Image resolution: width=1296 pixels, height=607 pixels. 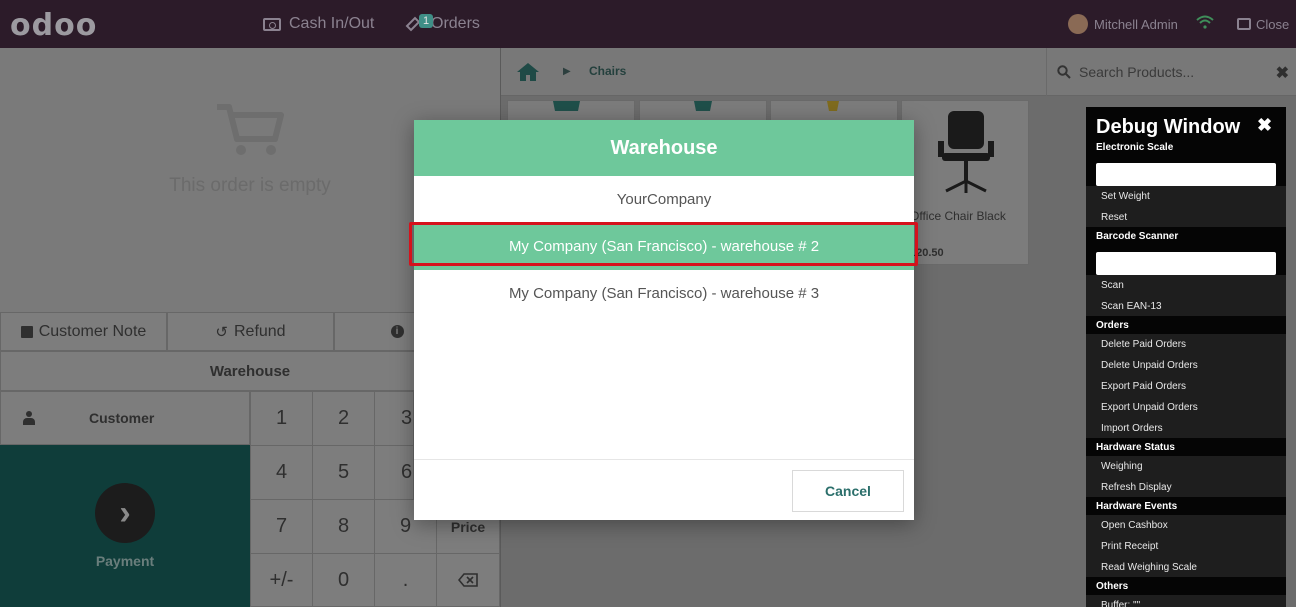 What do you see at coordinates (1186, 306) in the screenshot?
I see `scan-ean13-button: Scan EAN-13` at bounding box center [1186, 306].